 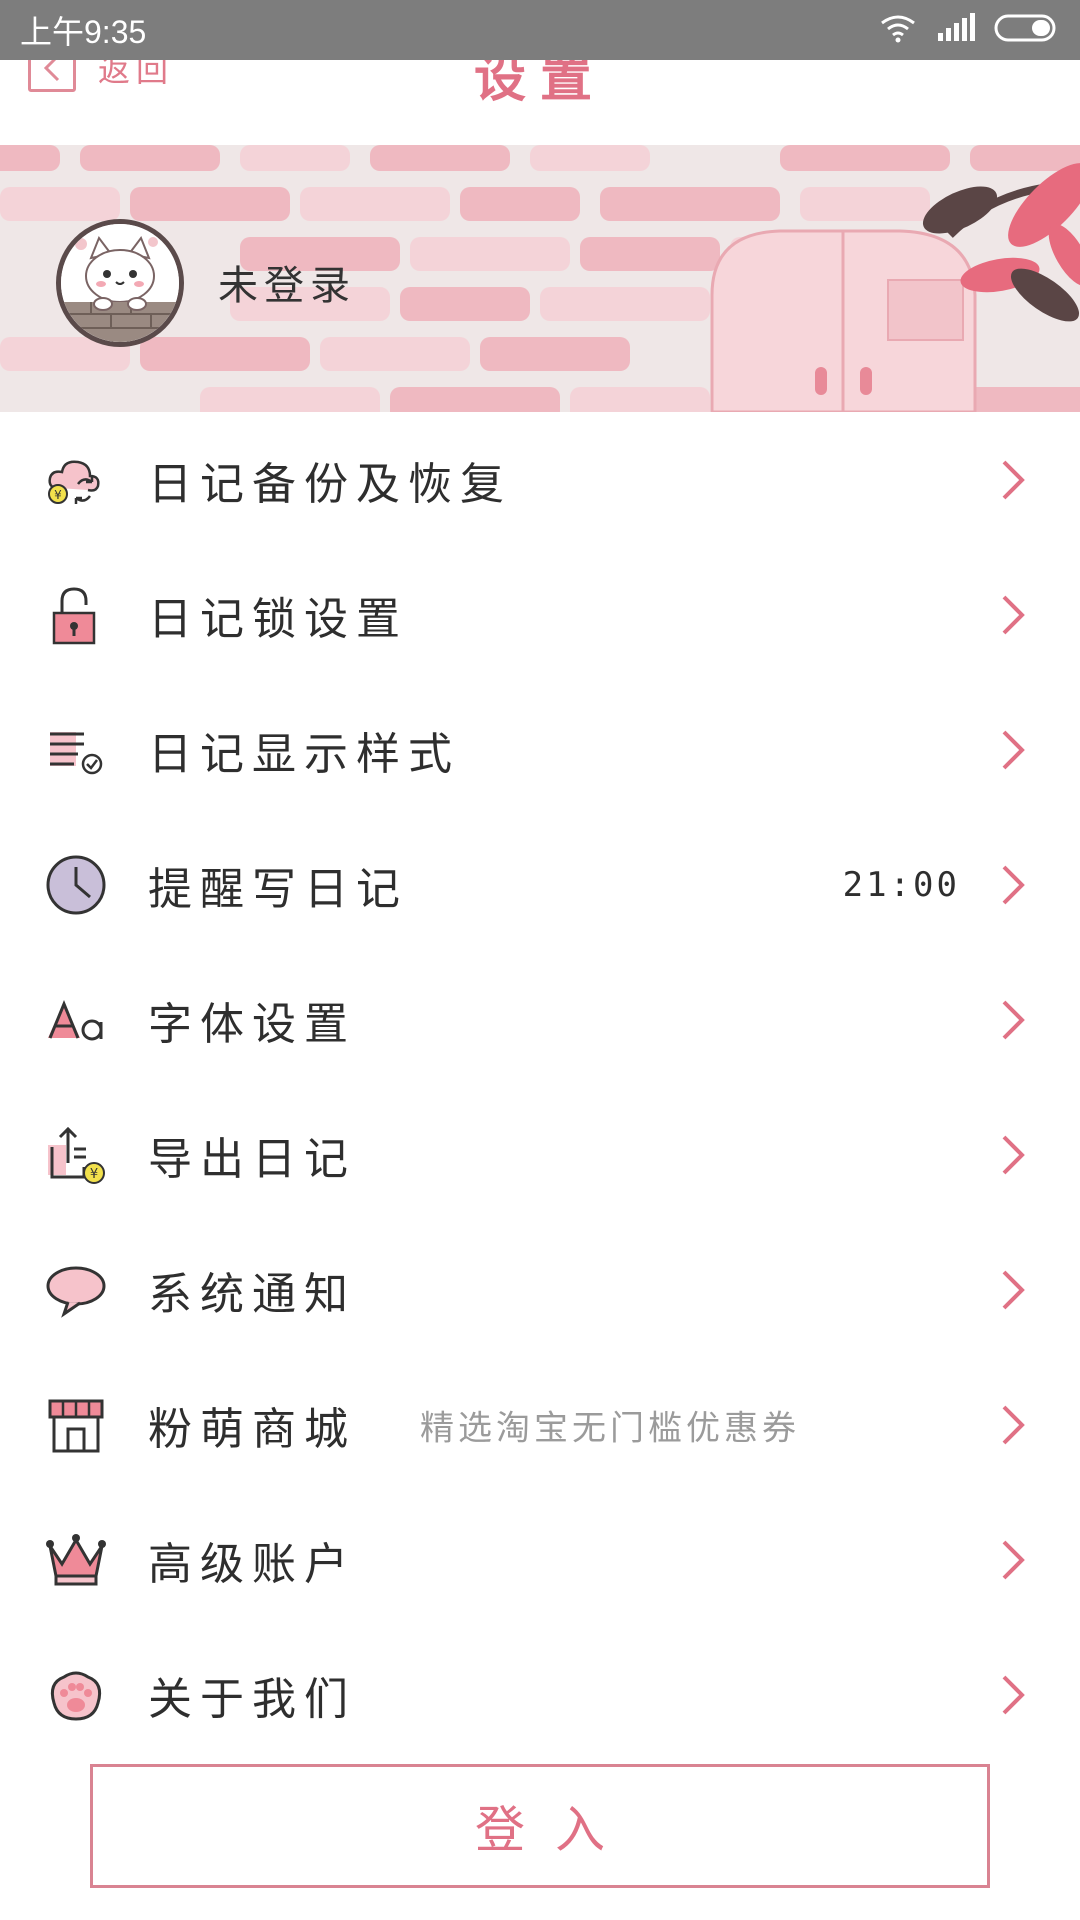 I want to click on settings-item-export: ¥ 导出日记, so click(x=540, y=1154).